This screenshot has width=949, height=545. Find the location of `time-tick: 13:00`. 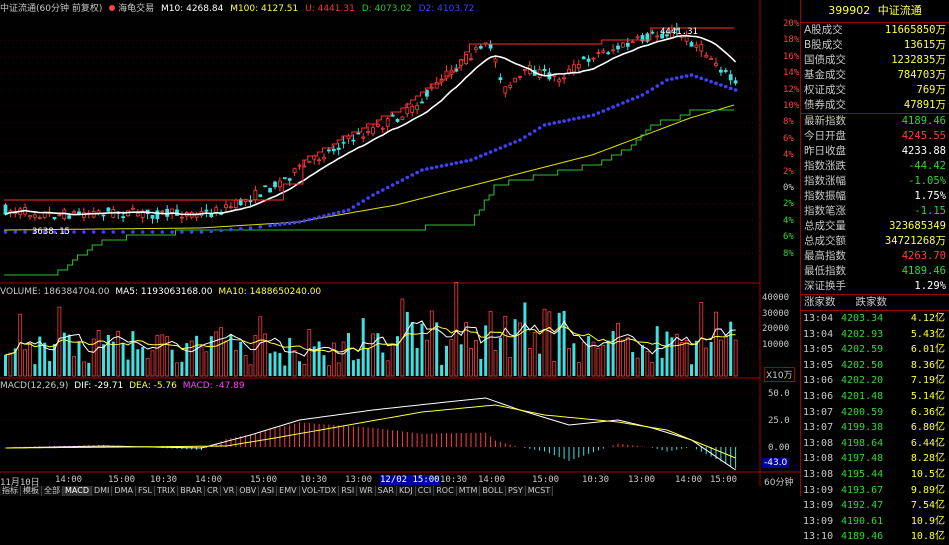

time-tick: 13:00 is located at coordinates (642, 480).